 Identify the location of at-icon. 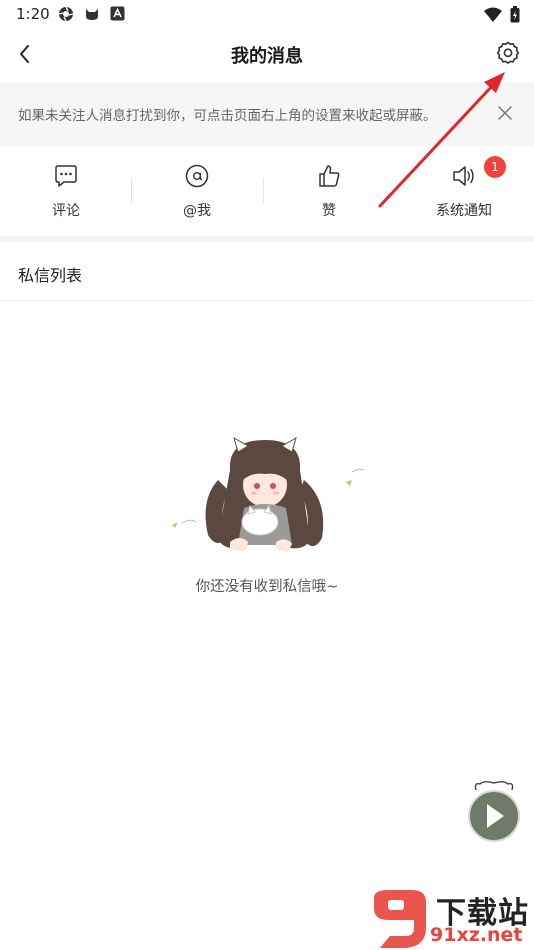
(197, 176).